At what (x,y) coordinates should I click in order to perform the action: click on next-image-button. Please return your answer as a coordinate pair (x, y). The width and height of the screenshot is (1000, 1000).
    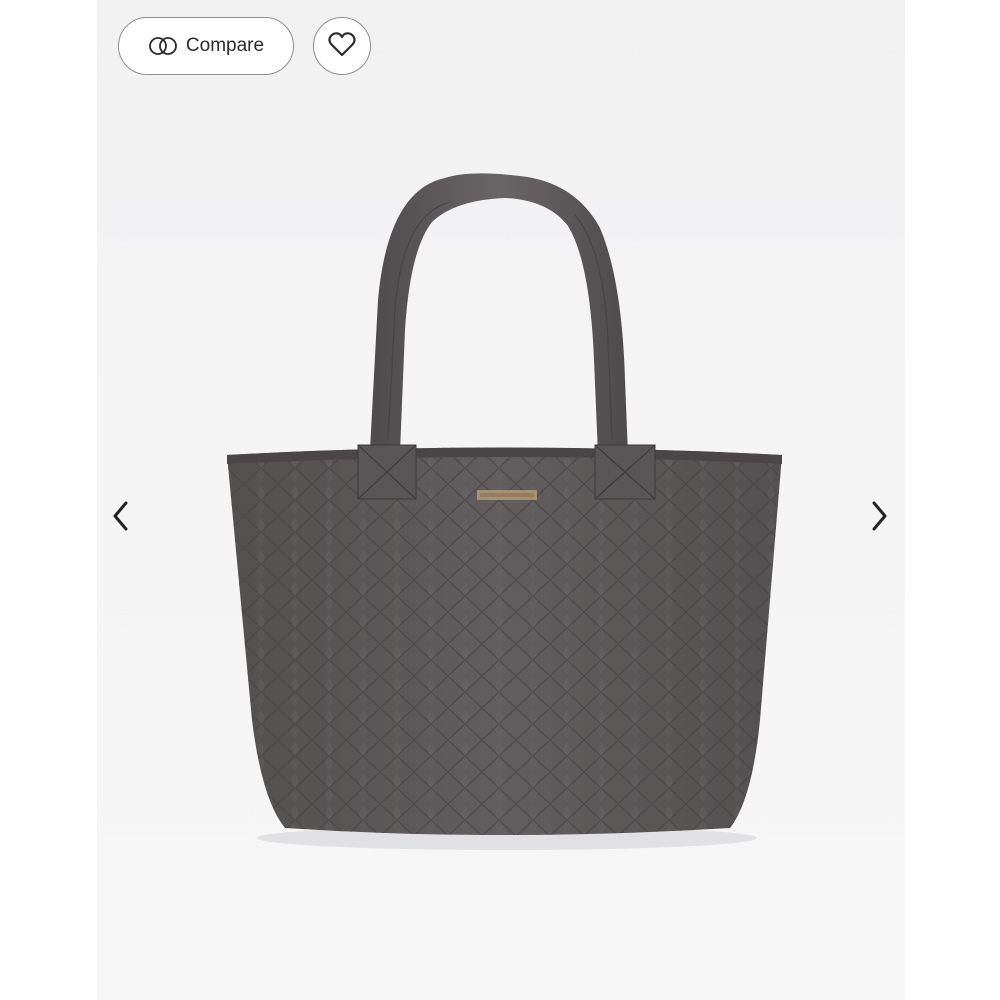
    Looking at the image, I should click on (879, 518).